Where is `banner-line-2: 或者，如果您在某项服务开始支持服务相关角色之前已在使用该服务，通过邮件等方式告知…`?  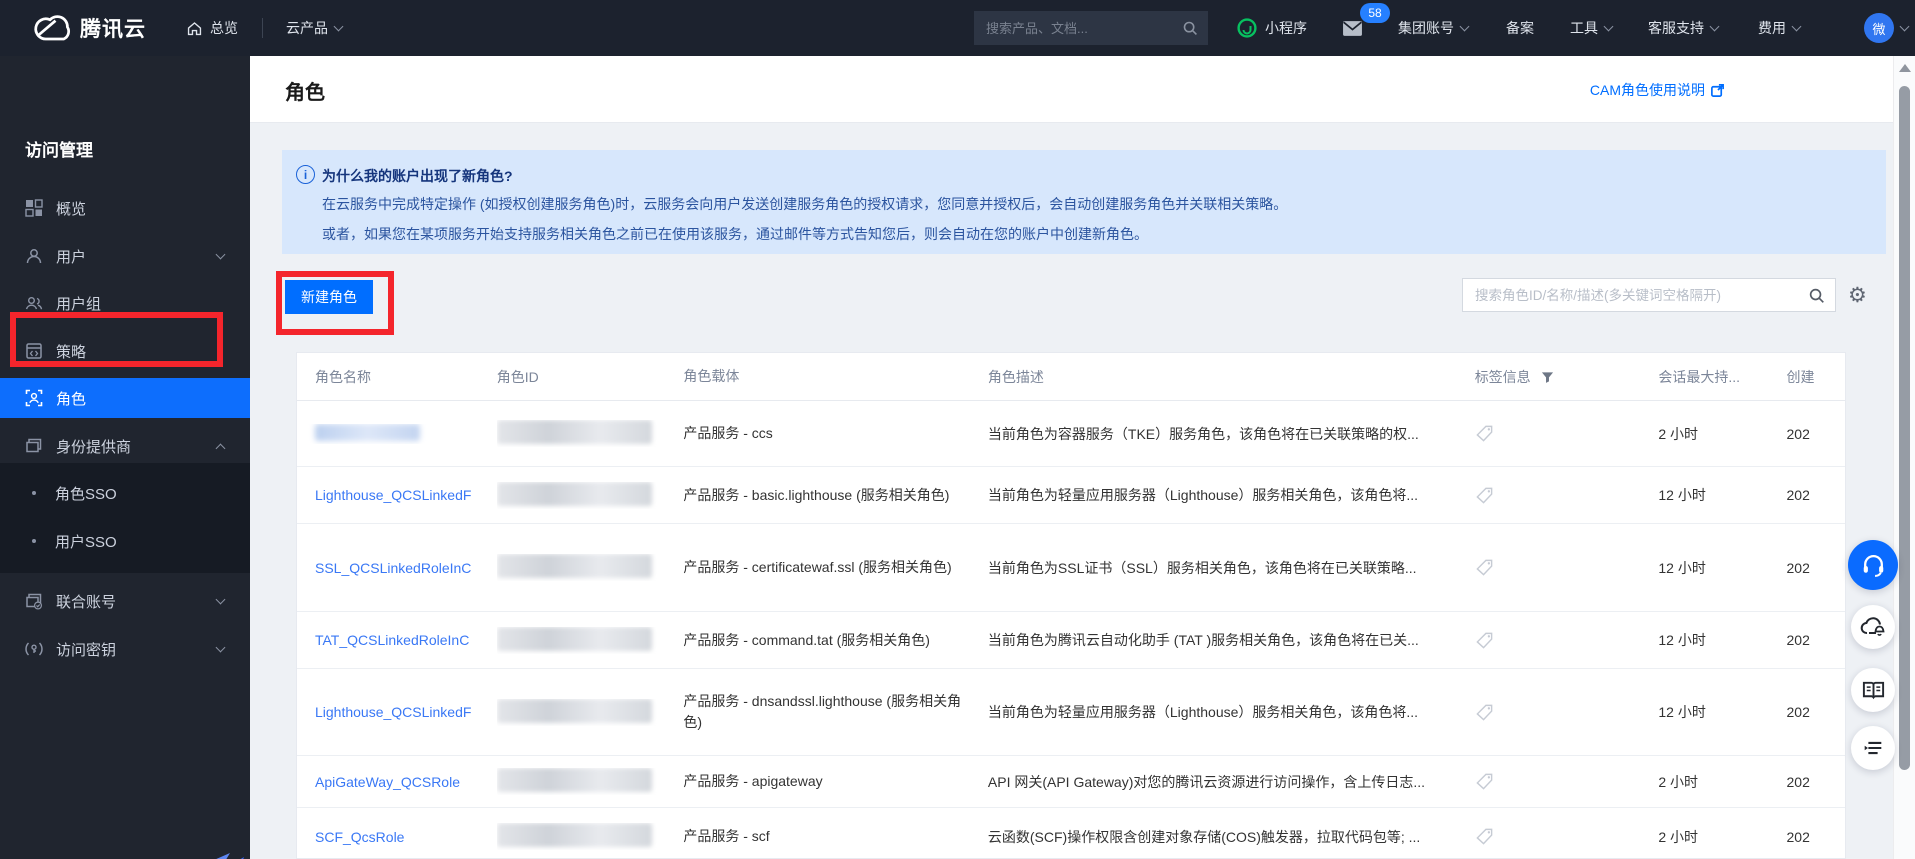 banner-line-2: 或者，如果您在某项服务开始支持服务相关角色之前已在使用该服务，通过邮件等方式告知… is located at coordinates (735, 234).